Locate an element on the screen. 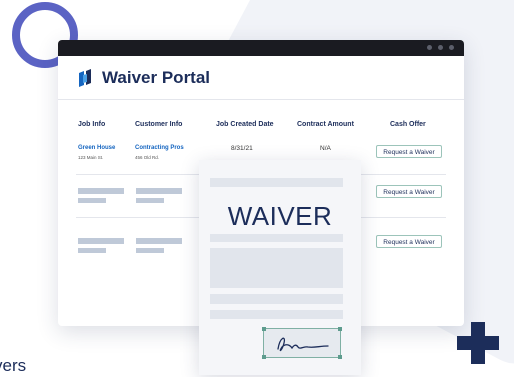 Image resolution: width=514 pixels, height=377 pixels. customer-address: 456 Old Rd. is located at coordinates (147, 157).